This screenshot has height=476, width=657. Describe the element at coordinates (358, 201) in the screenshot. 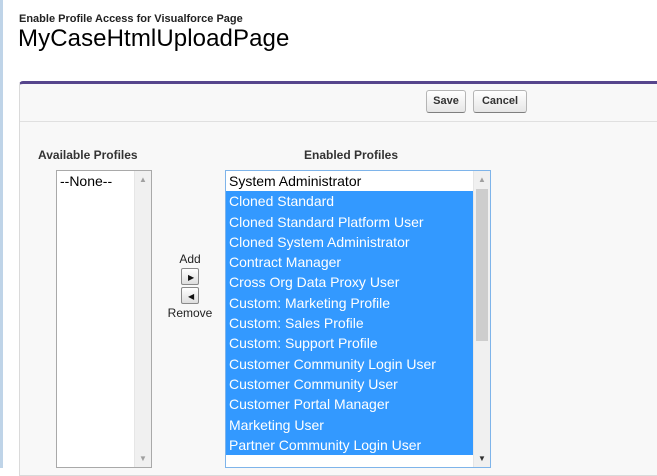

I see `list-item: Cloned Standard` at that location.